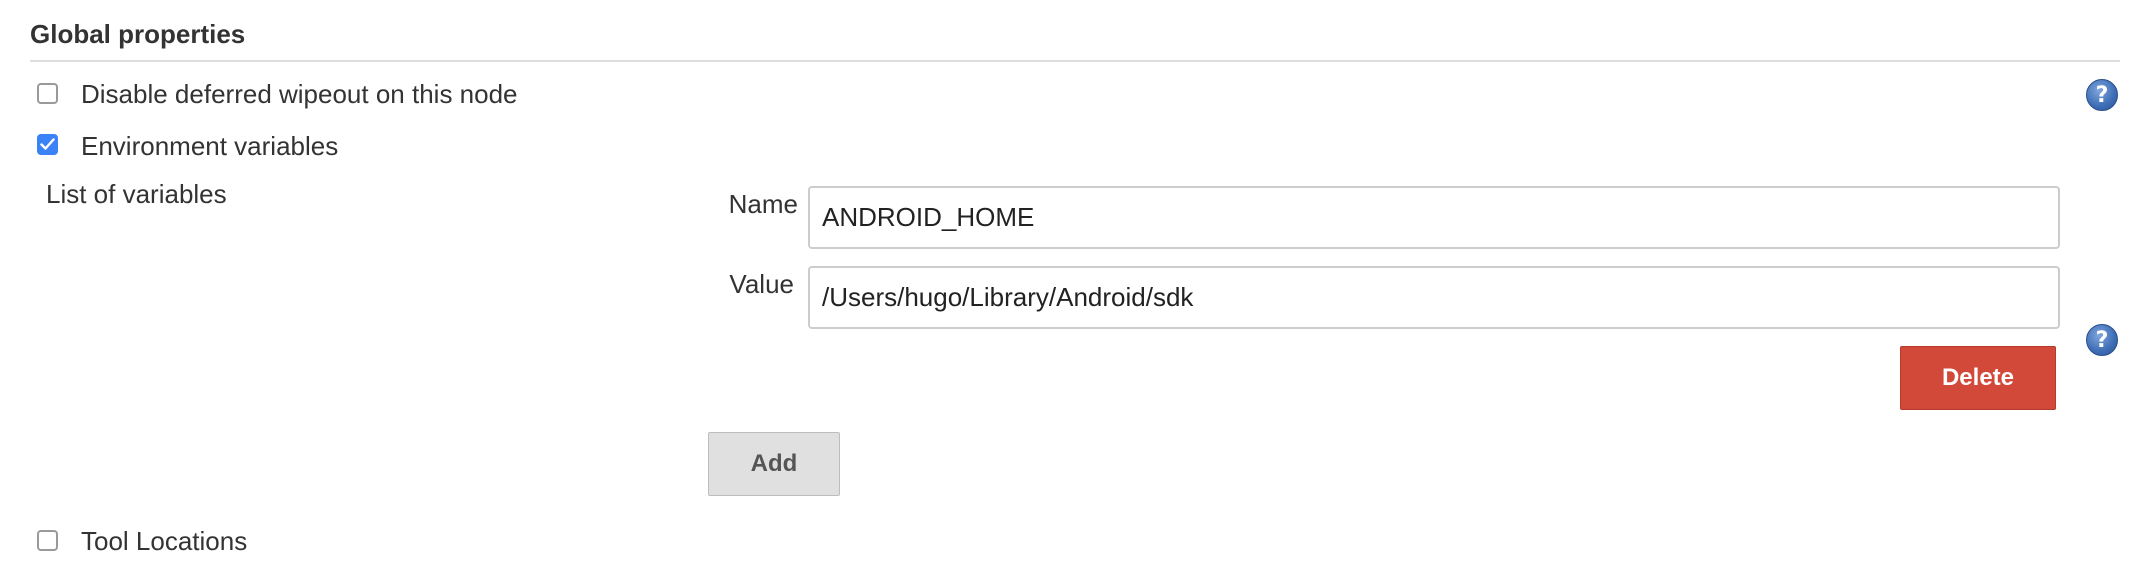 The height and width of the screenshot is (584, 2144). I want to click on value-field-label: Value, so click(761, 284).